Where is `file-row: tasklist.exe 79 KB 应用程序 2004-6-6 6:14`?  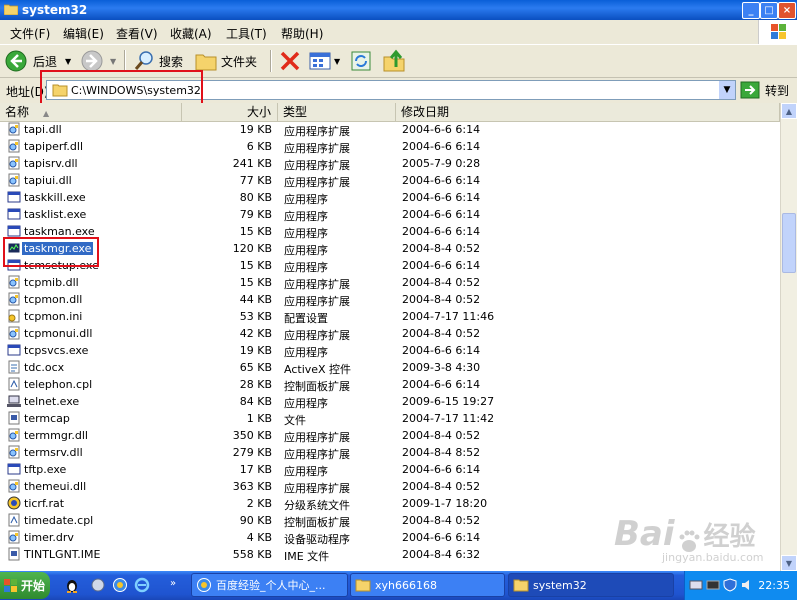
file-row: tasklist.exe 79 KB 应用程序 2004-6-6 6:14 is located at coordinates (390, 214).